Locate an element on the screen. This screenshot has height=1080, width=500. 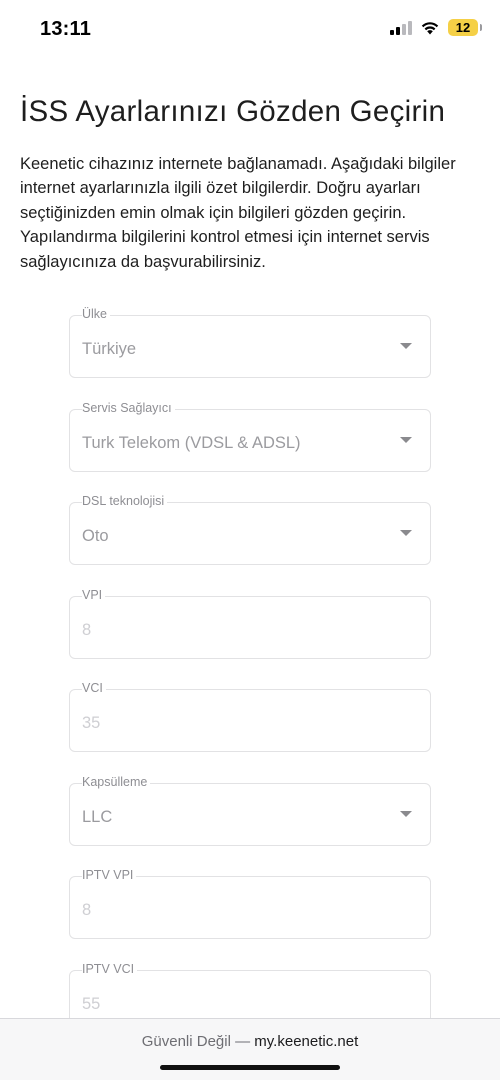
page-title: İSS Ayarlarınızı Gözden Geçirin is located at coordinates (233, 111).